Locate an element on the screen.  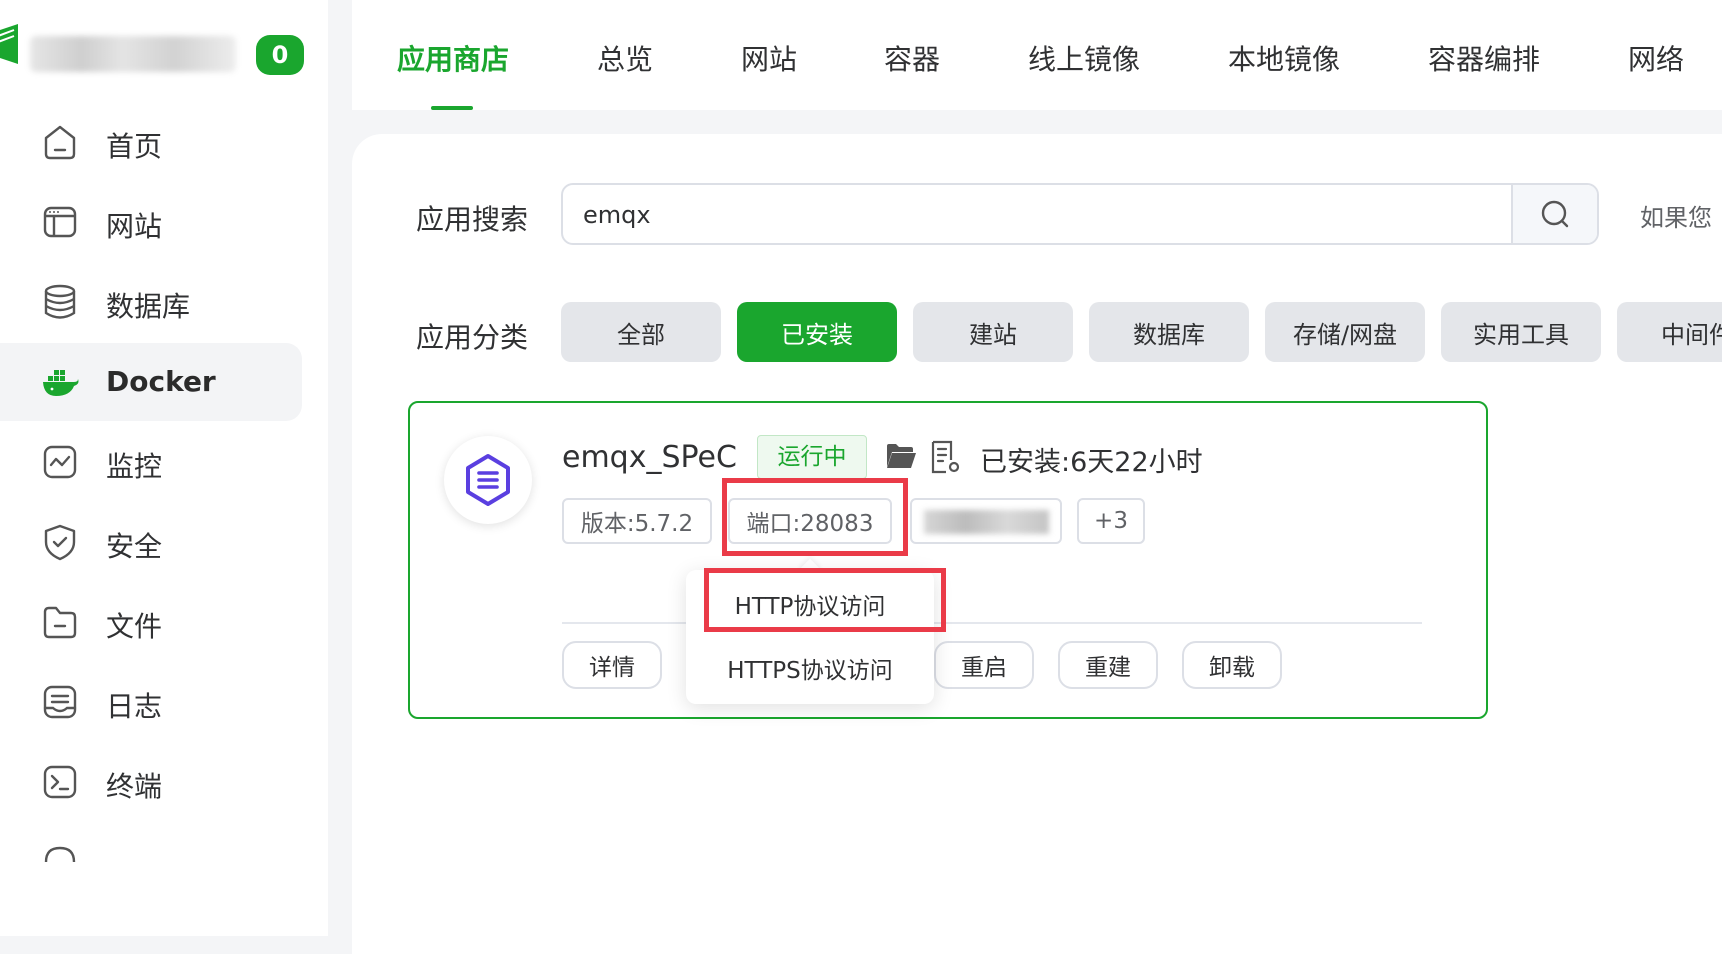
https-access-item: HTTPS协议访问 is located at coordinates (810, 668).